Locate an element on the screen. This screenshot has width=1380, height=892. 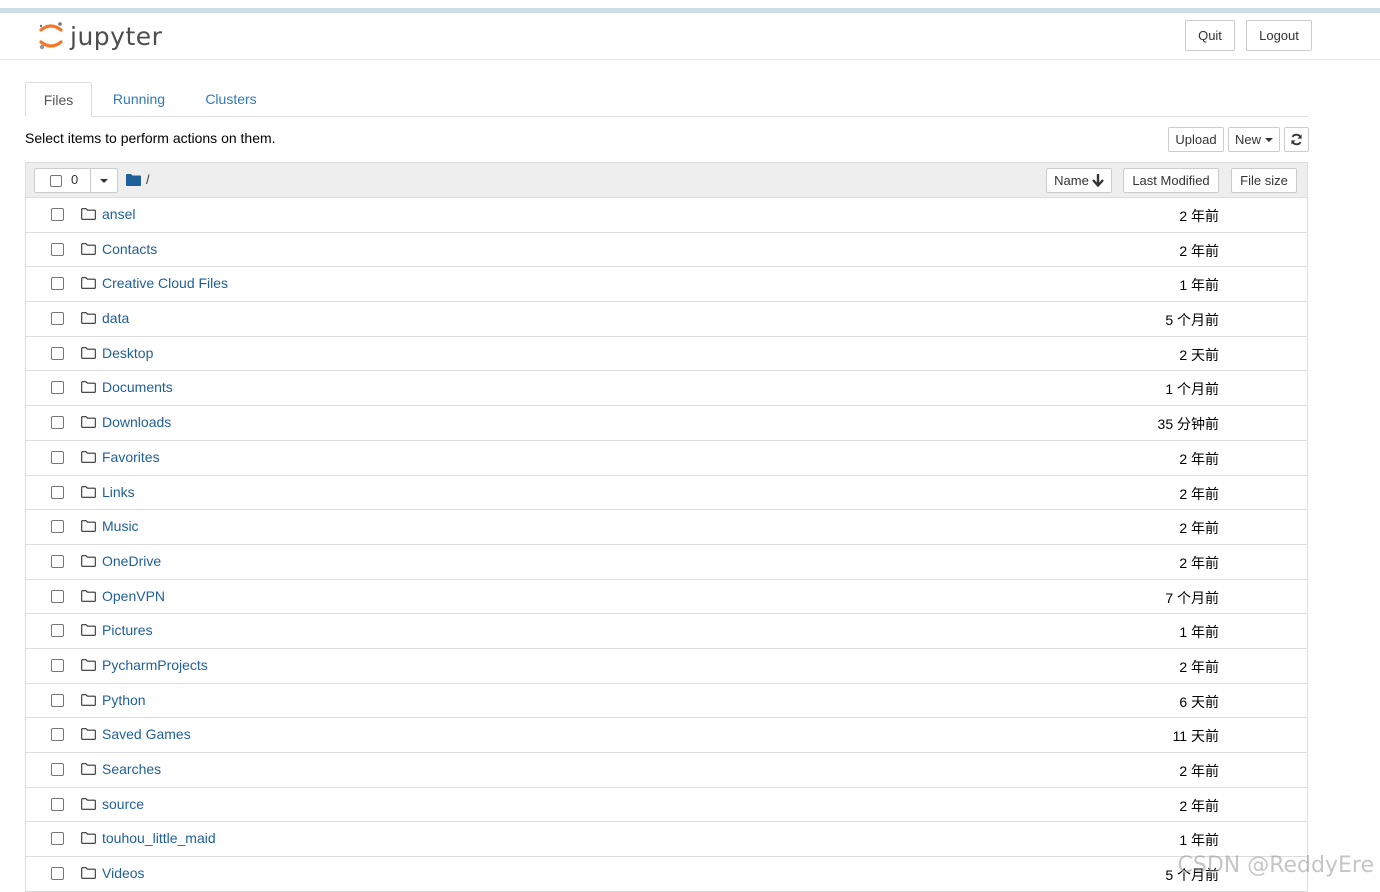
file-name-link: Contacts is located at coordinates (129, 249).